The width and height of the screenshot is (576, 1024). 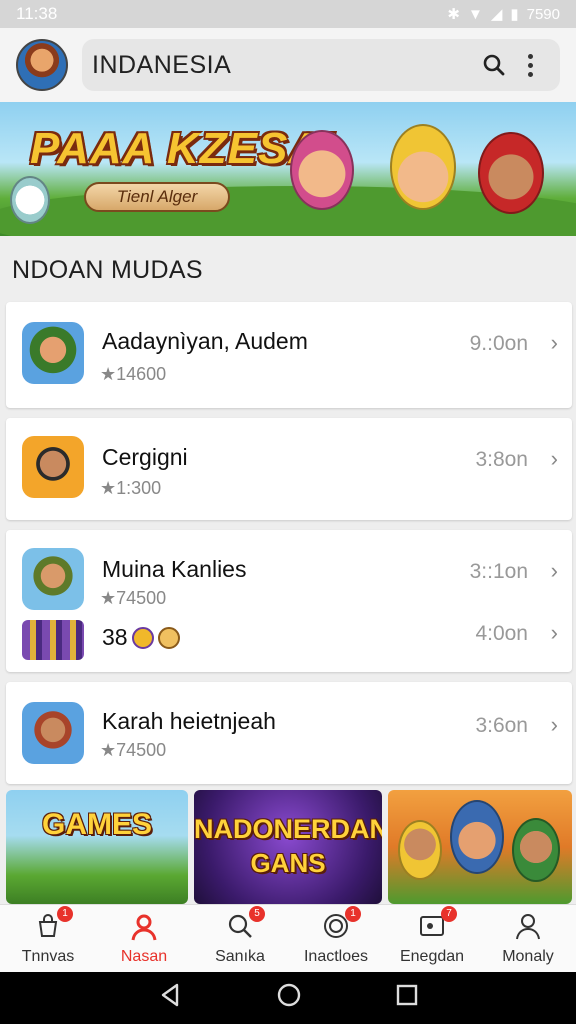 I want to click on search-icon, so click(x=494, y=65).